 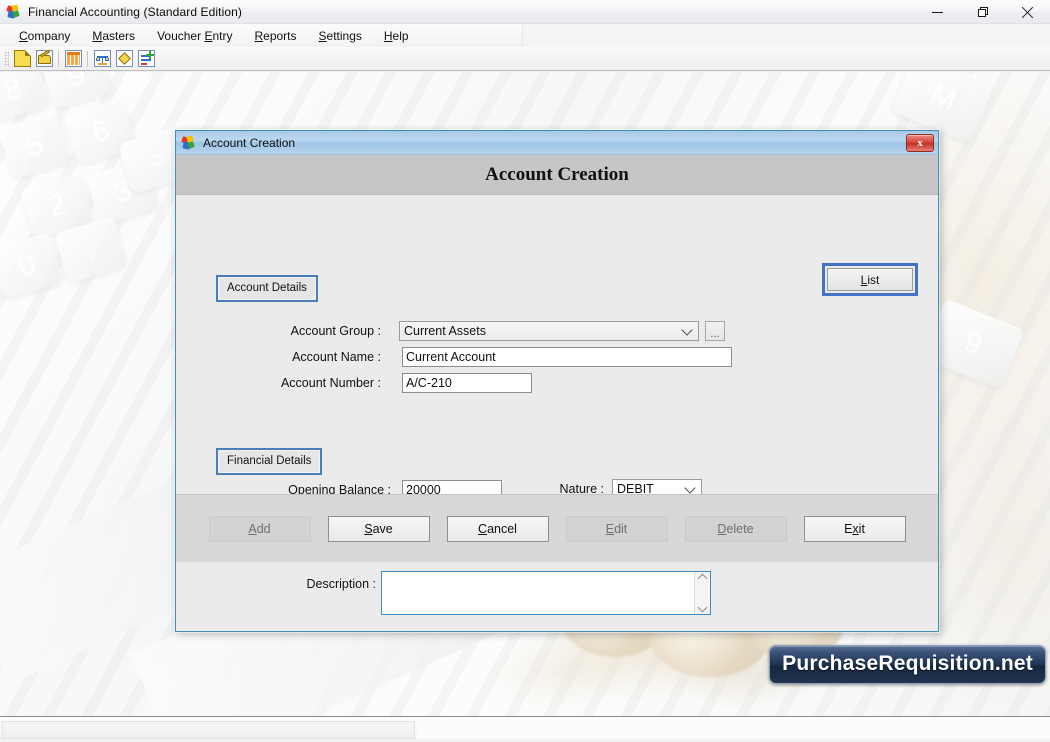 I want to click on restore-button, so click(x=982, y=12).